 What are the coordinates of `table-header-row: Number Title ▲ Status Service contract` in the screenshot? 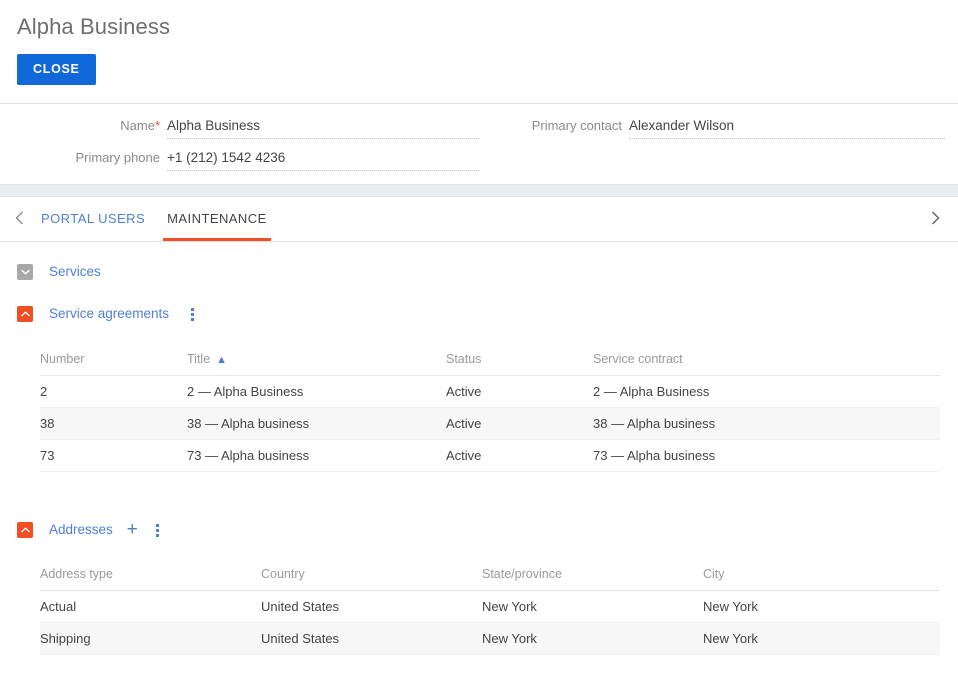 It's located at (490, 364).